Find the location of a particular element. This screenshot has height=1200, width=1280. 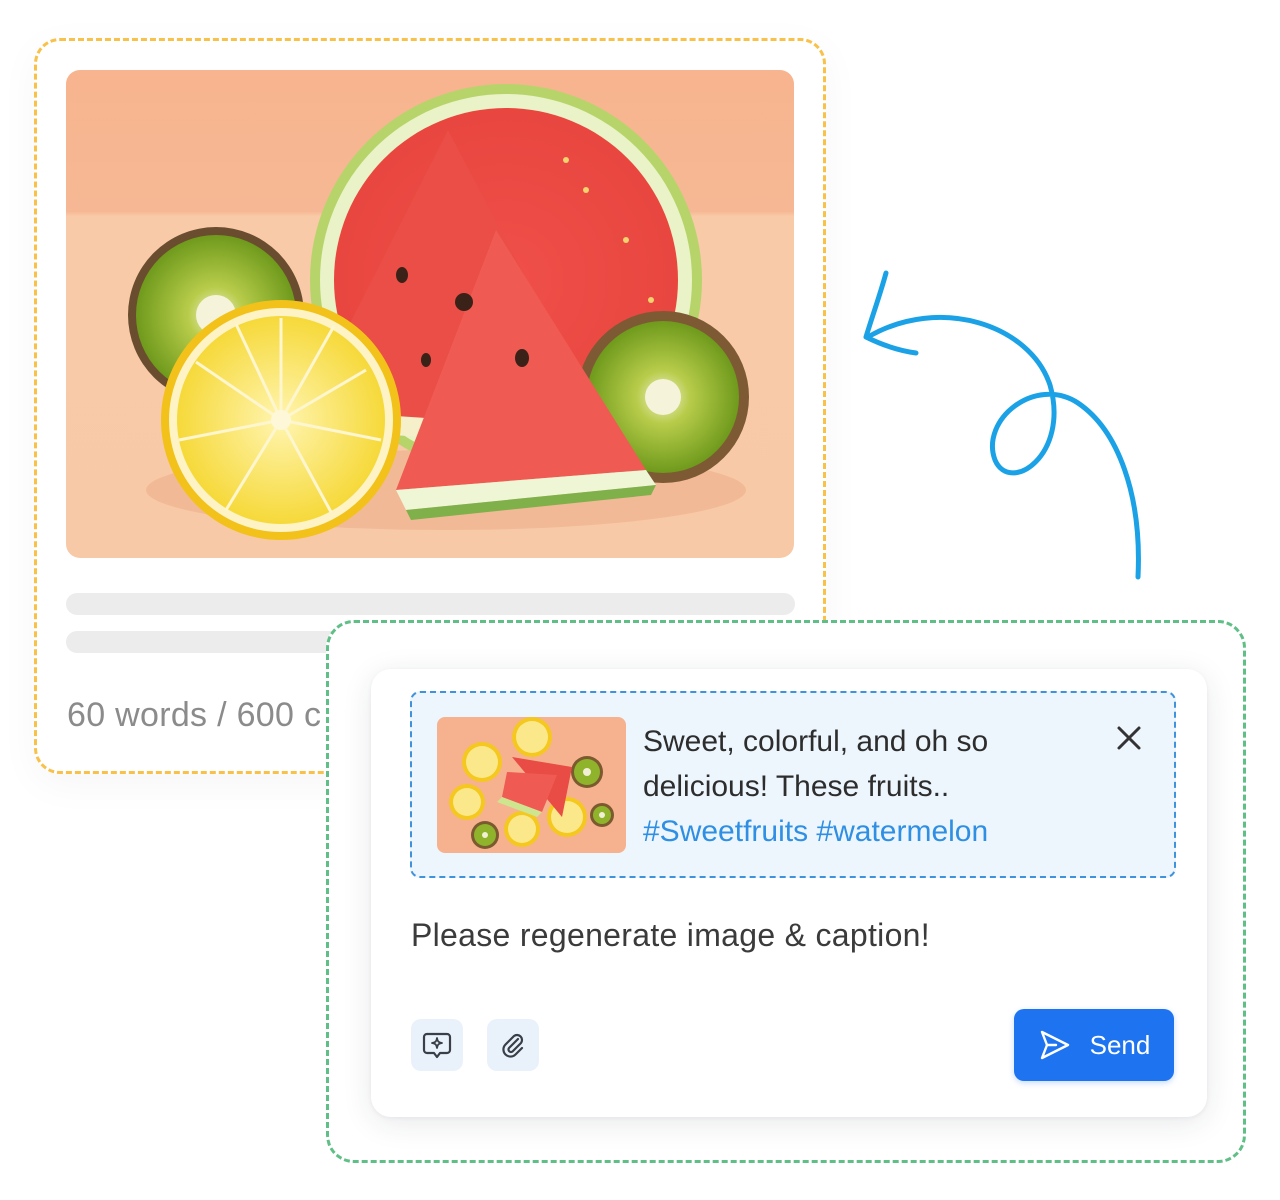

send-label: Send is located at coordinates (1120, 1044).